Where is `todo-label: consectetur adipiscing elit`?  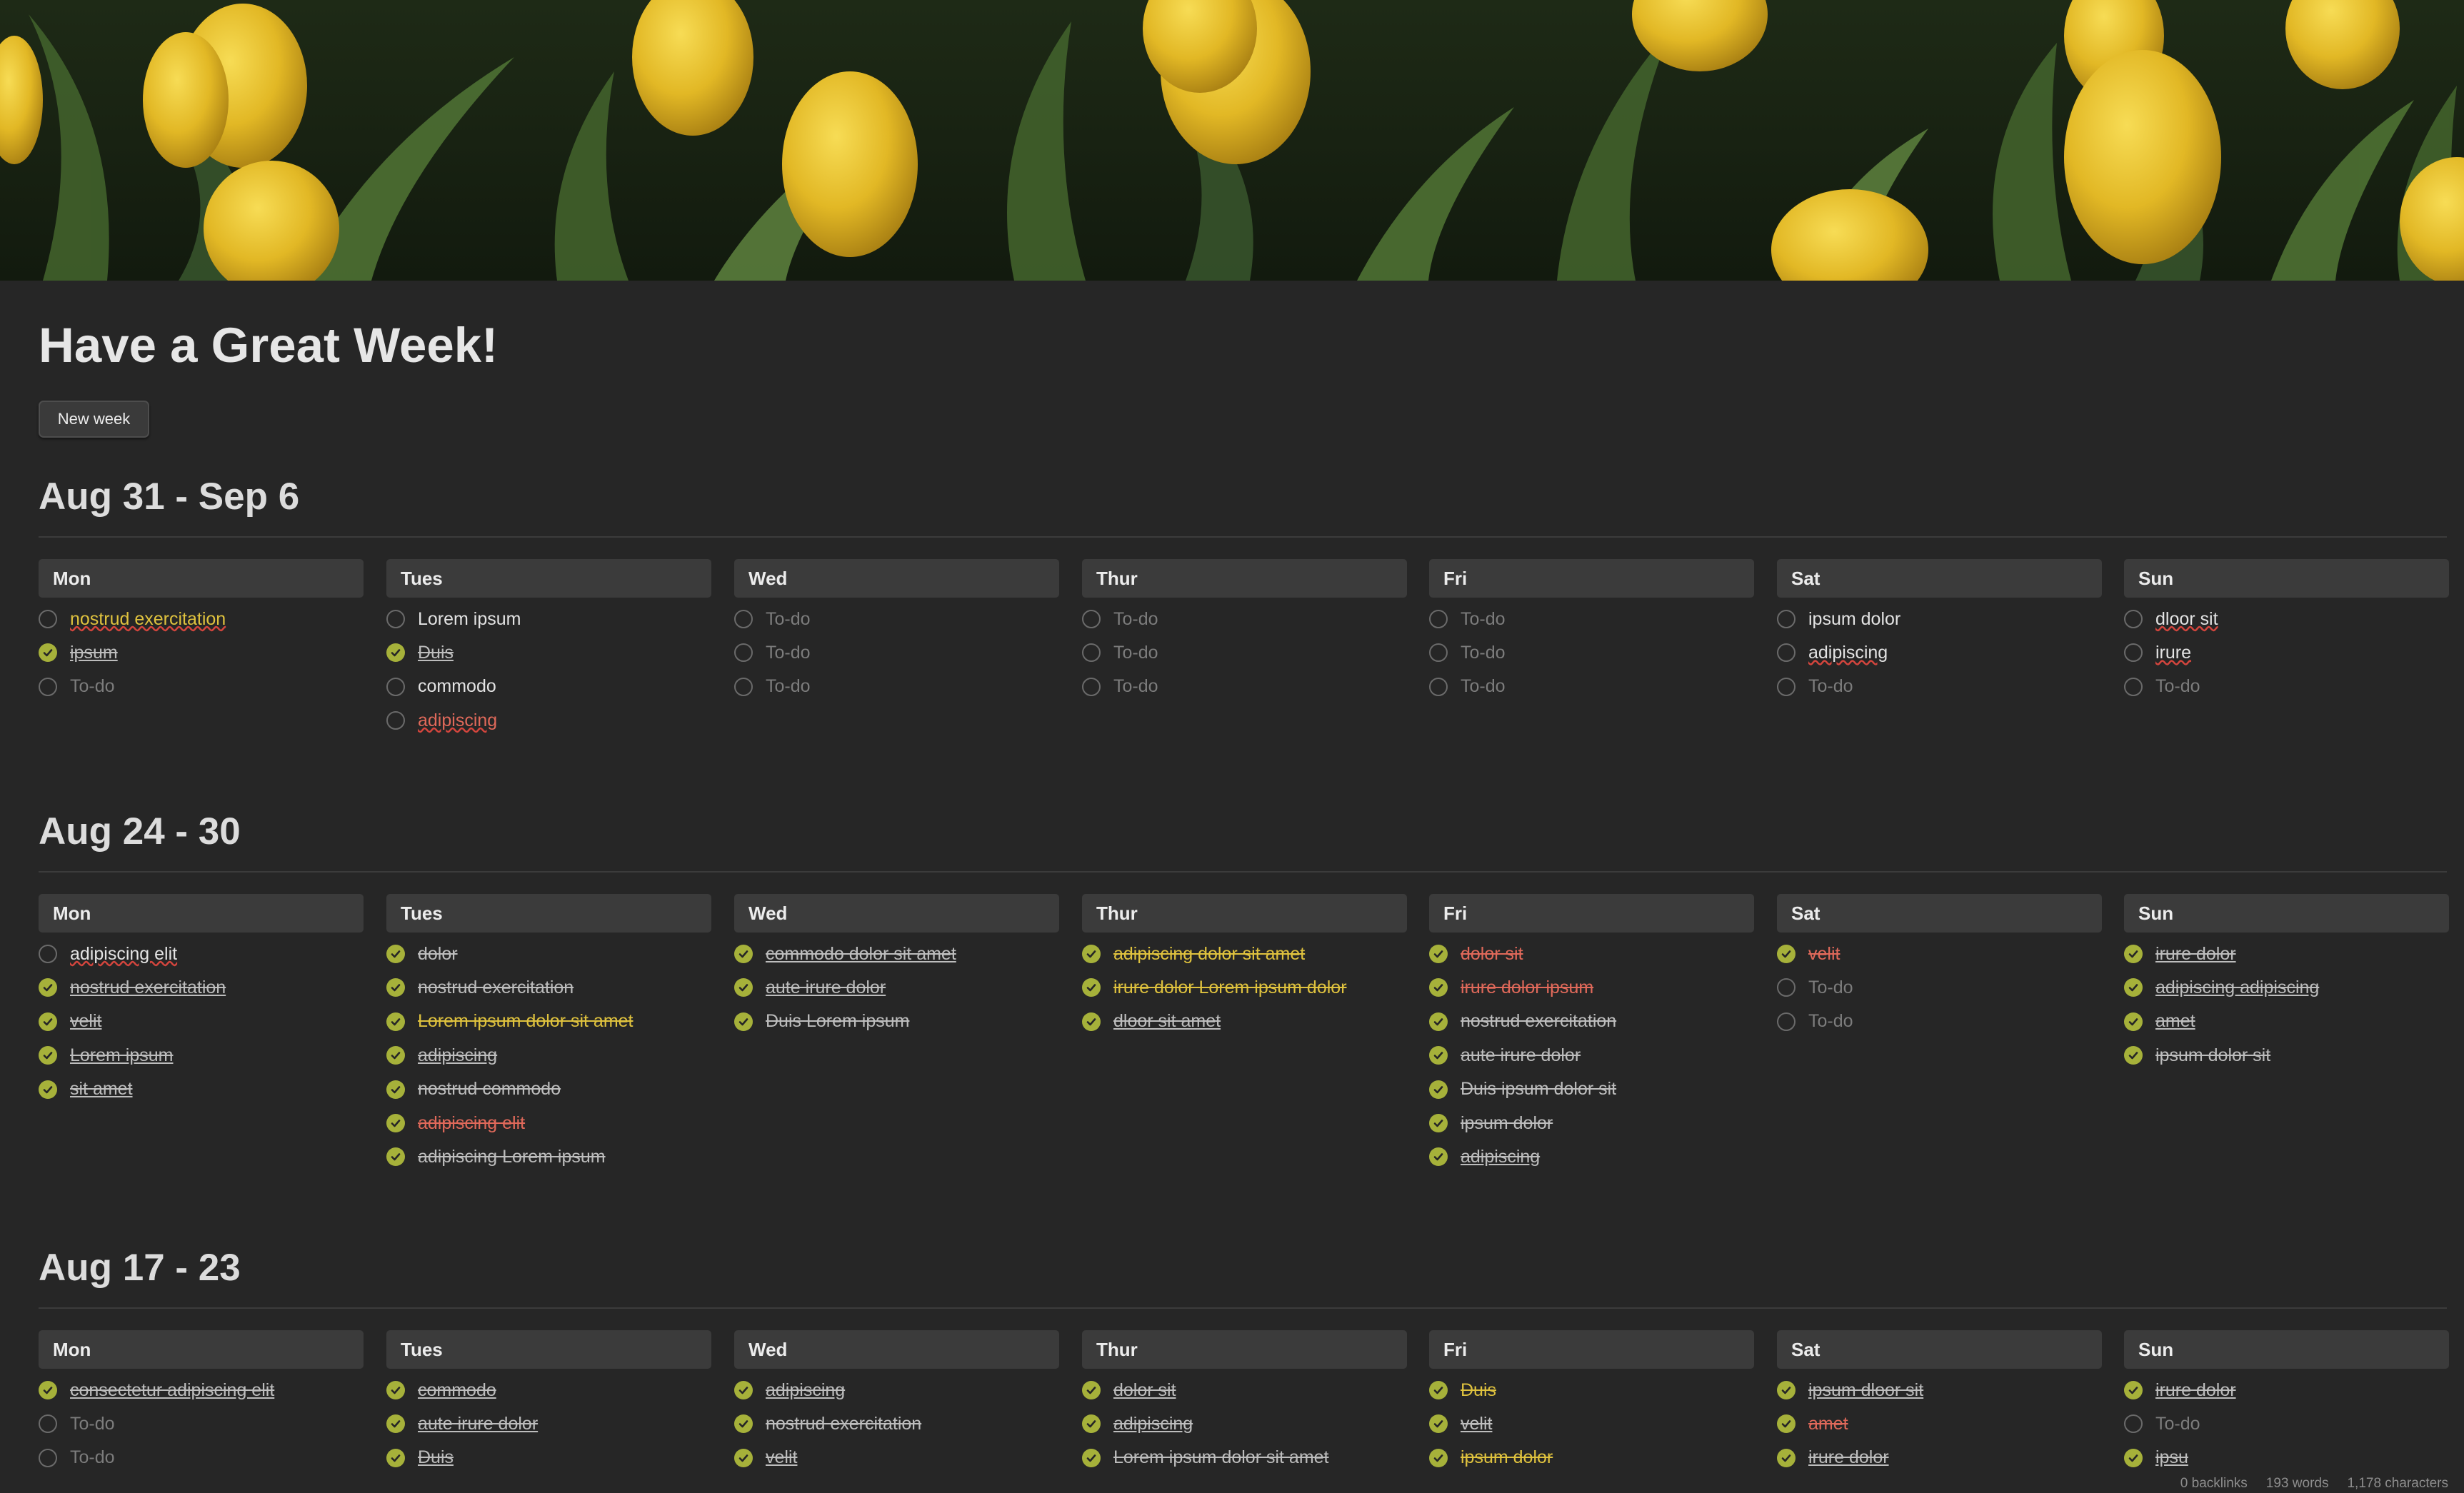
todo-label: consectetur adipiscing elit is located at coordinates (172, 1390).